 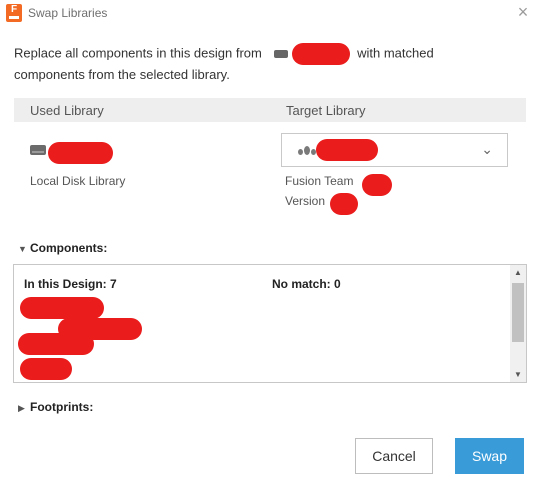 I want to click on library-header-row: Used Library Target Library, so click(x=270, y=110).